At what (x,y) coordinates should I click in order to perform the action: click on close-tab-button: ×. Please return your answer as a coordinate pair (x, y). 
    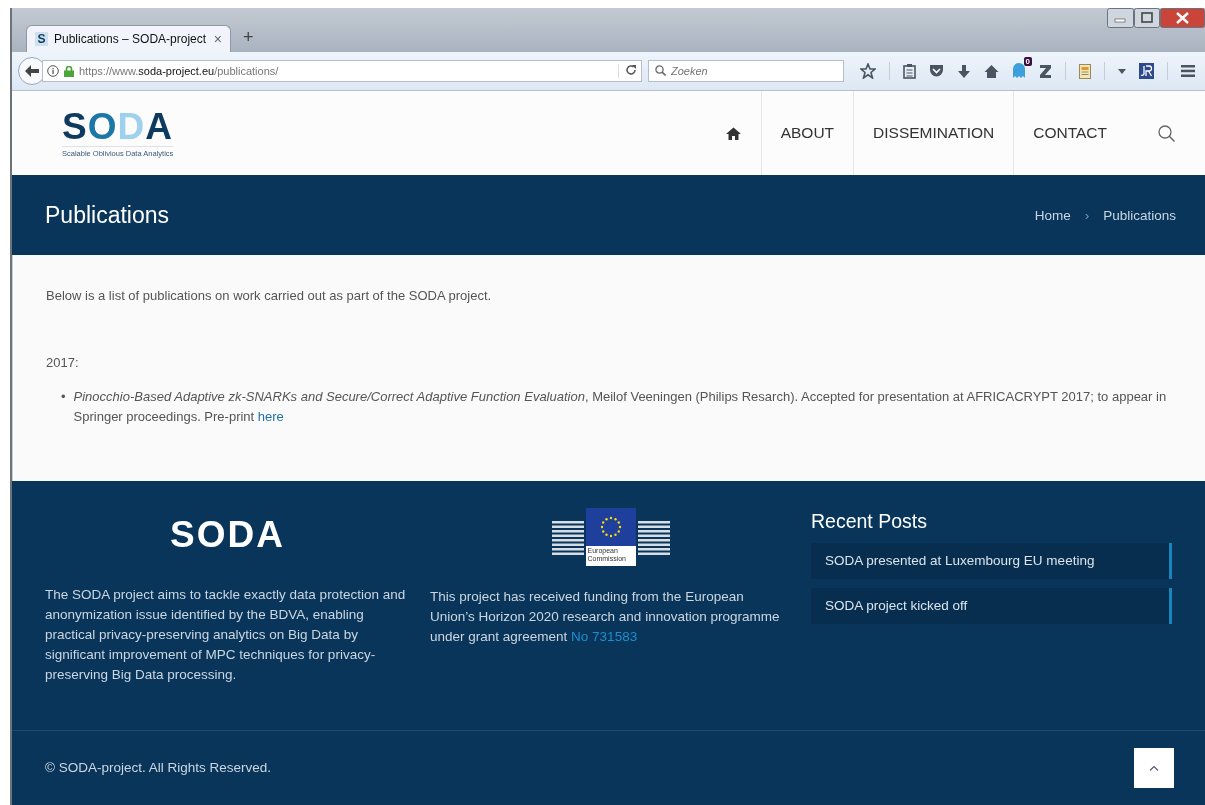
    Looking at the image, I should click on (217, 39).